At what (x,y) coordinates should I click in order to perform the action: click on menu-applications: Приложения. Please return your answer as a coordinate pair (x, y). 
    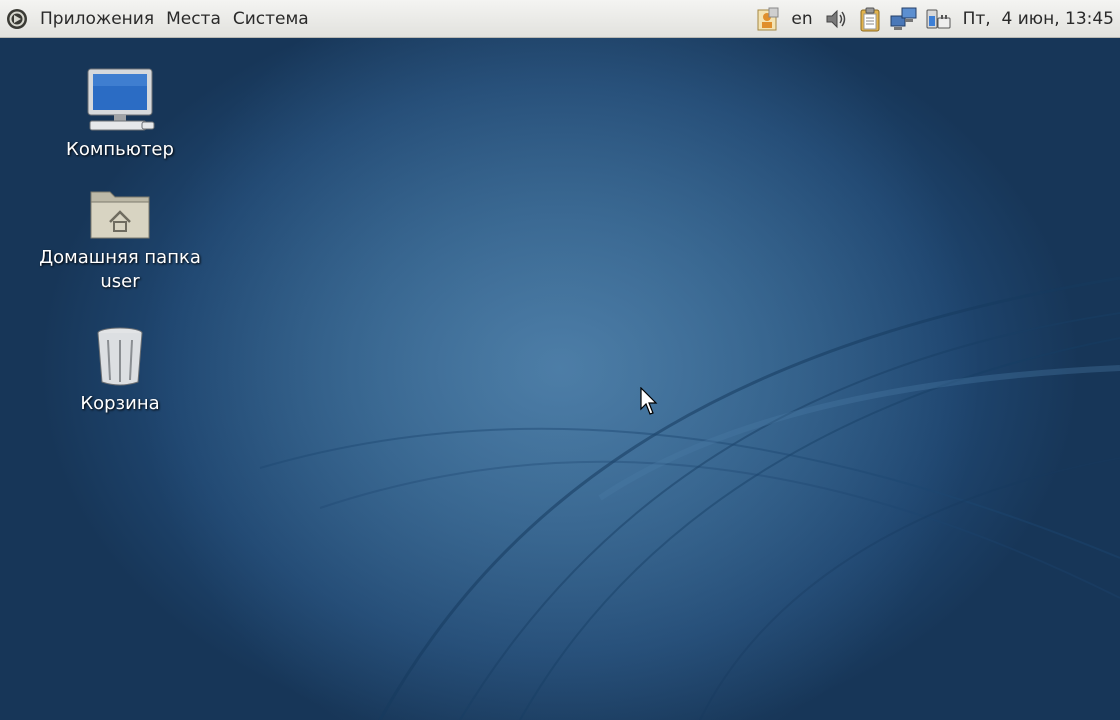
    Looking at the image, I should click on (97, 19).